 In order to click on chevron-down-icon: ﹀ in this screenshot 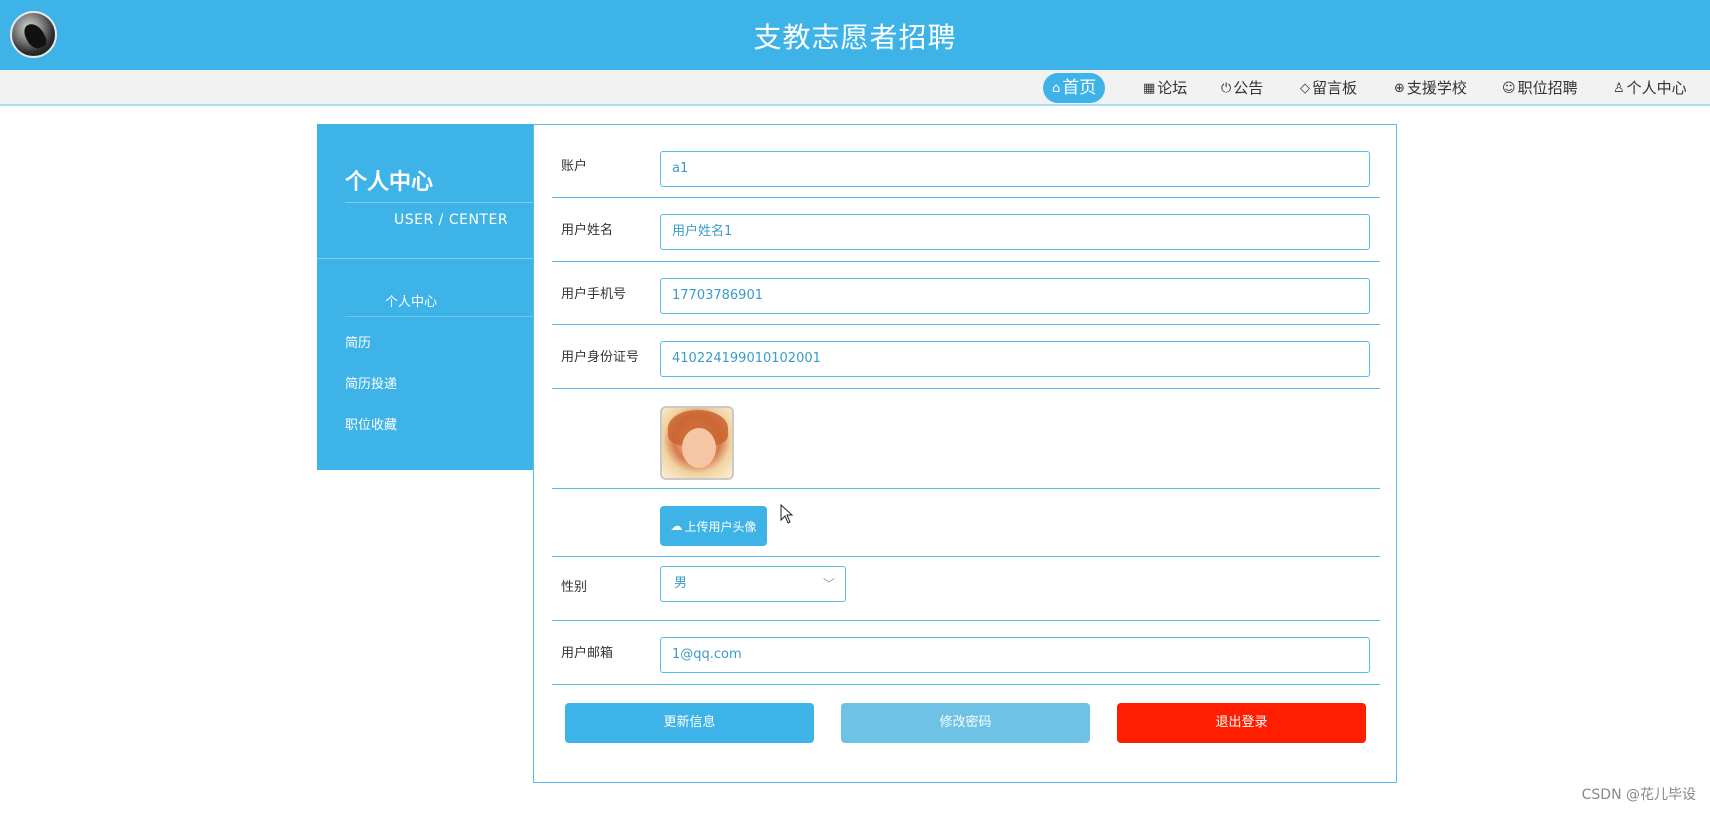, I will do `click(828, 584)`.